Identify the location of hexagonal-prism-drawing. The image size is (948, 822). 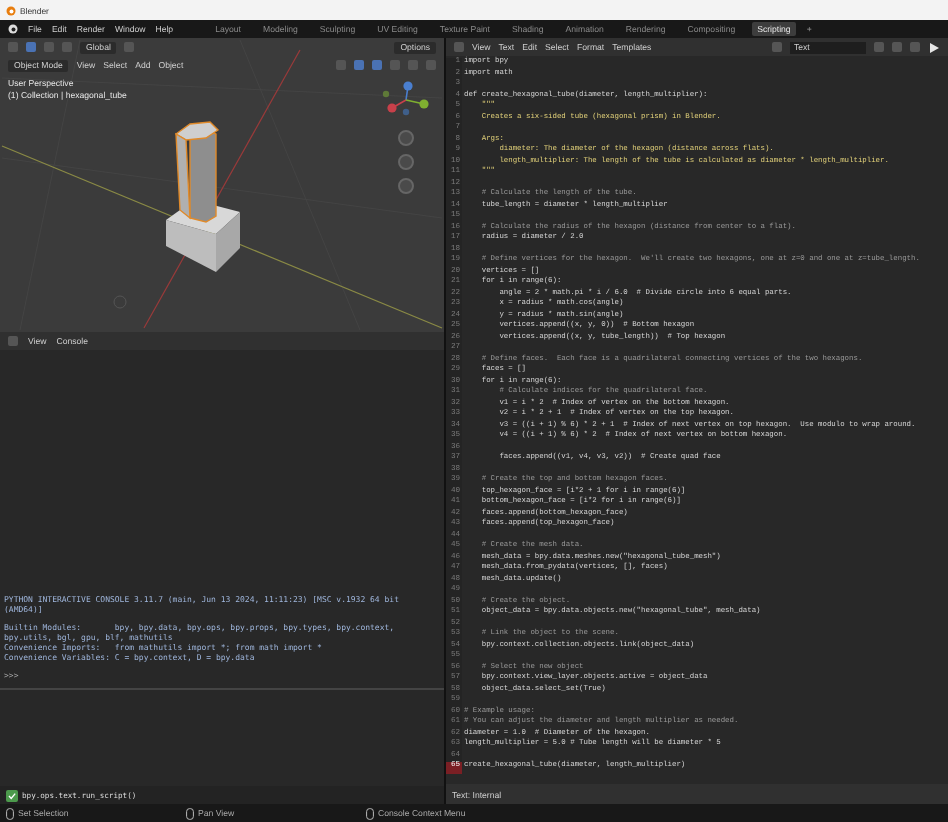
(197, 172).